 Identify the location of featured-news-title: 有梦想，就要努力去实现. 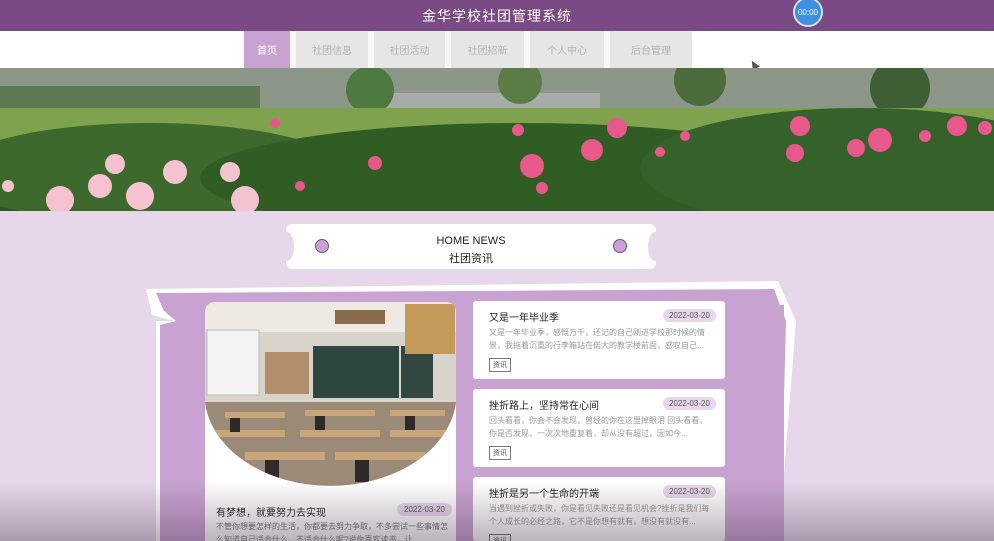
(271, 511).